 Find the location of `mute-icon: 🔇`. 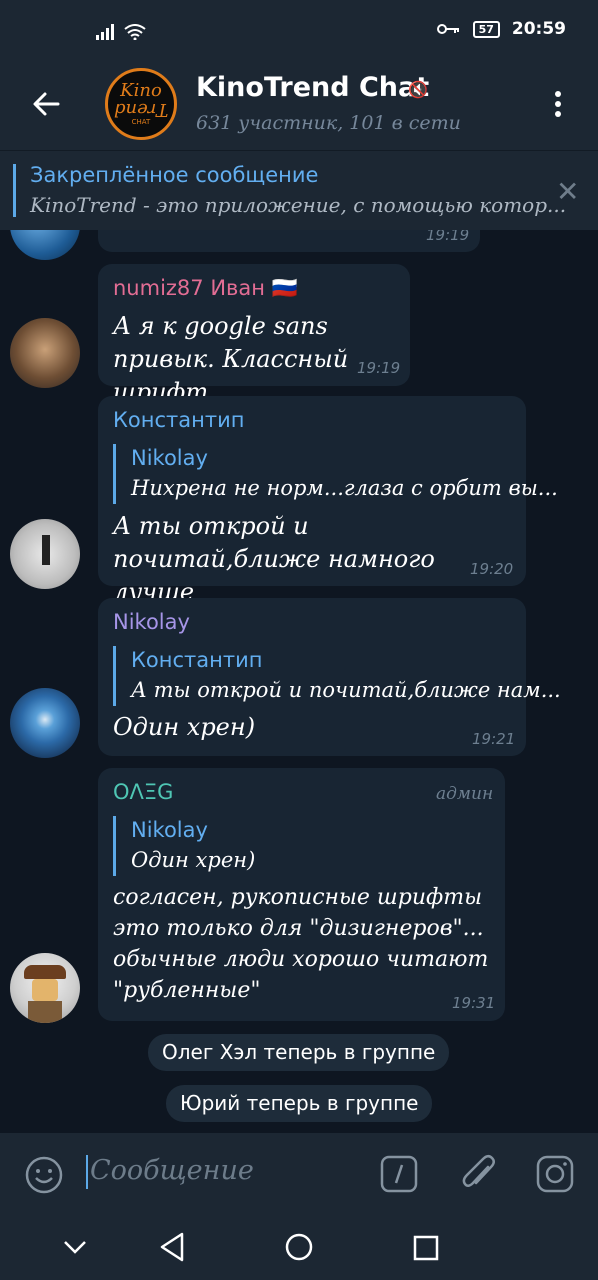

mute-icon: 🔇 is located at coordinates (418, 89).